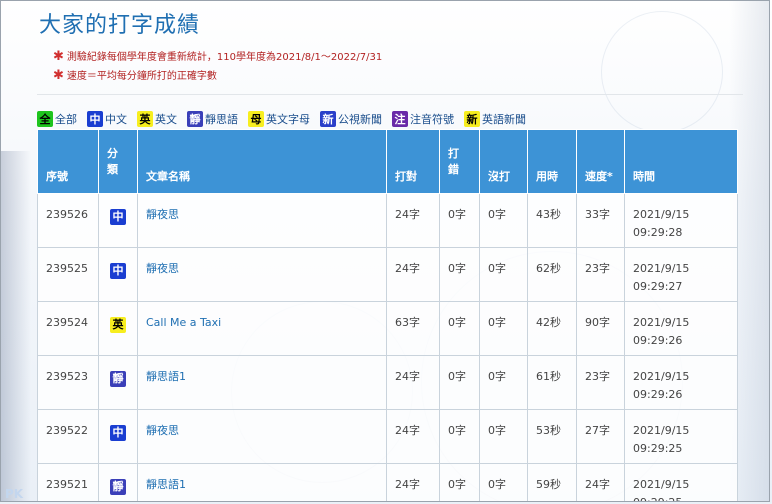 This screenshot has width=772, height=504. What do you see at coordinates (552, 436) in the screenshot?
I see `cell-time: 53秒` at bounding box center [552, 436].